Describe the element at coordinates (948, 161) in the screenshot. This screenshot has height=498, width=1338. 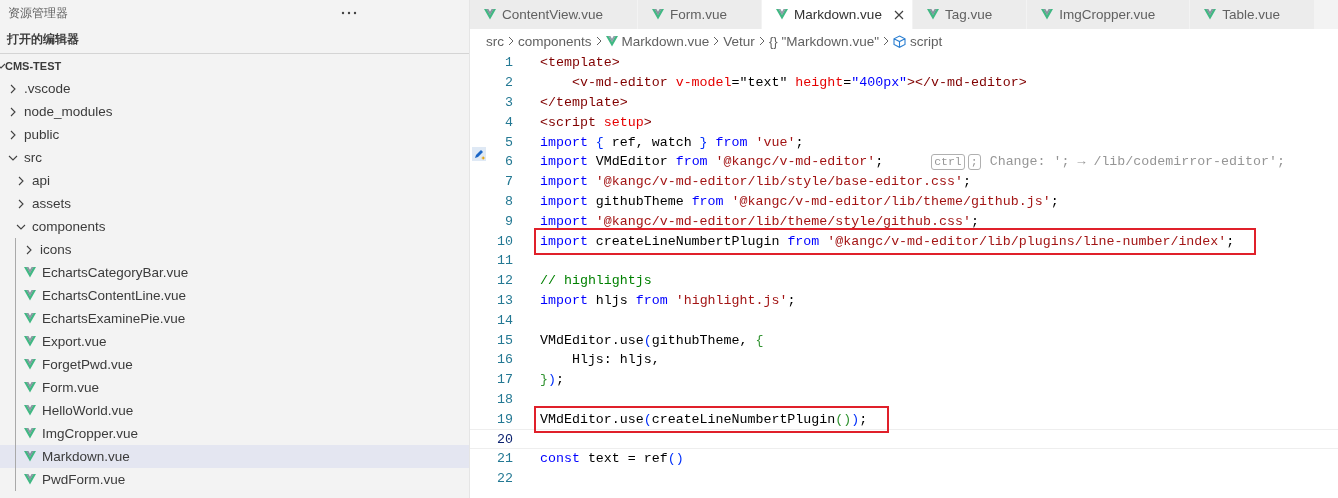
I see `key-badge: ctrl` at that location.